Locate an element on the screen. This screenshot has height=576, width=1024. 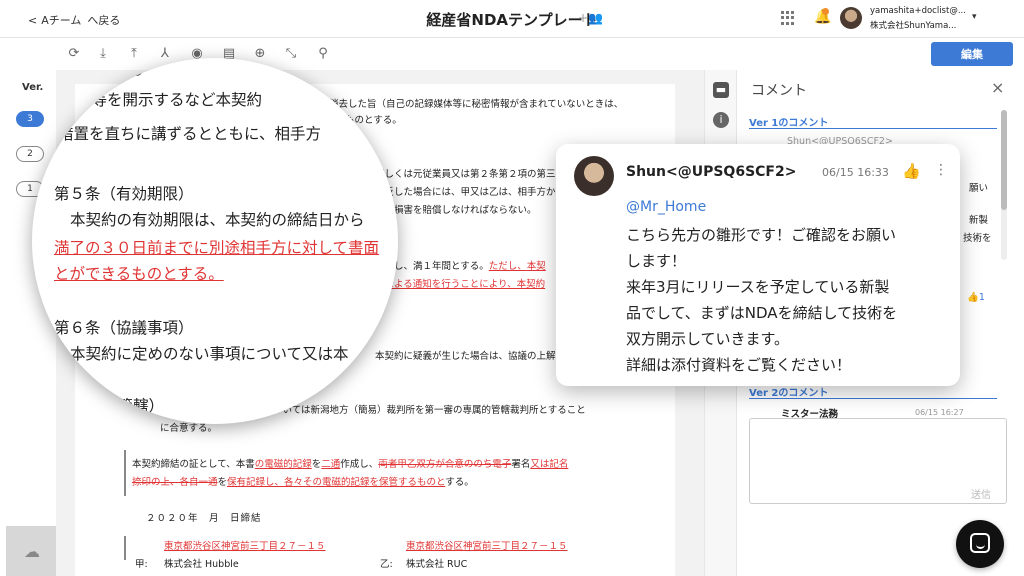
version-2-pill: 2 is located at coordinates (30, 154).